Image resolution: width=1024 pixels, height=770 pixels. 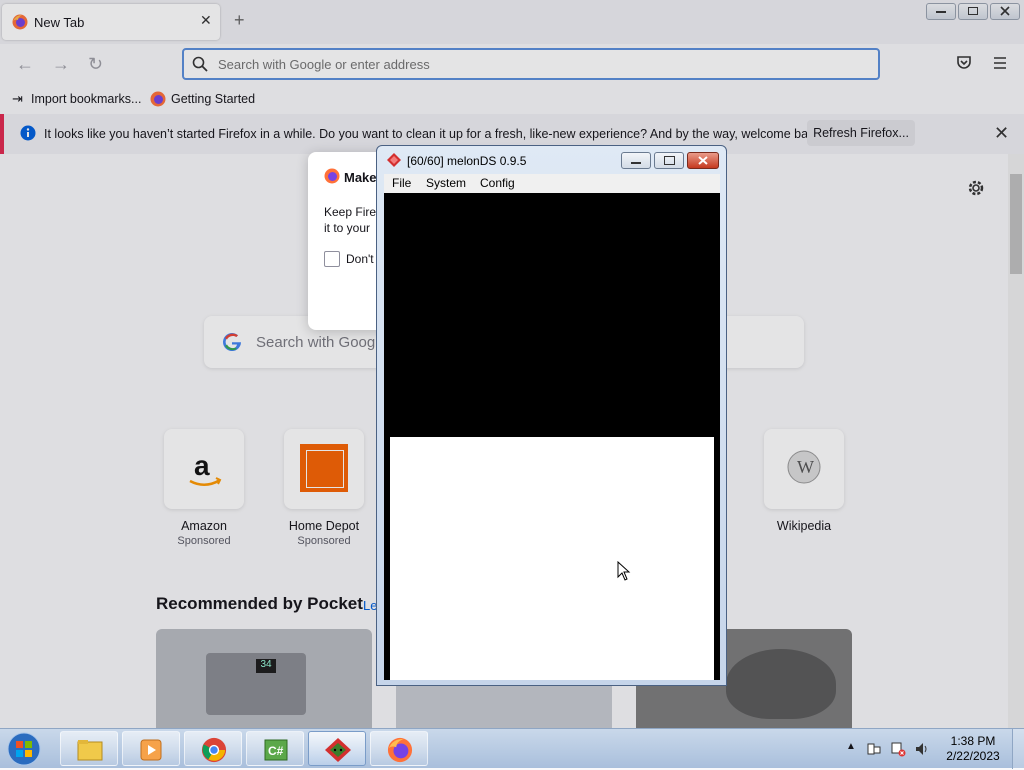 I want to click on back-icon: ←, so click(x=25, y=64).